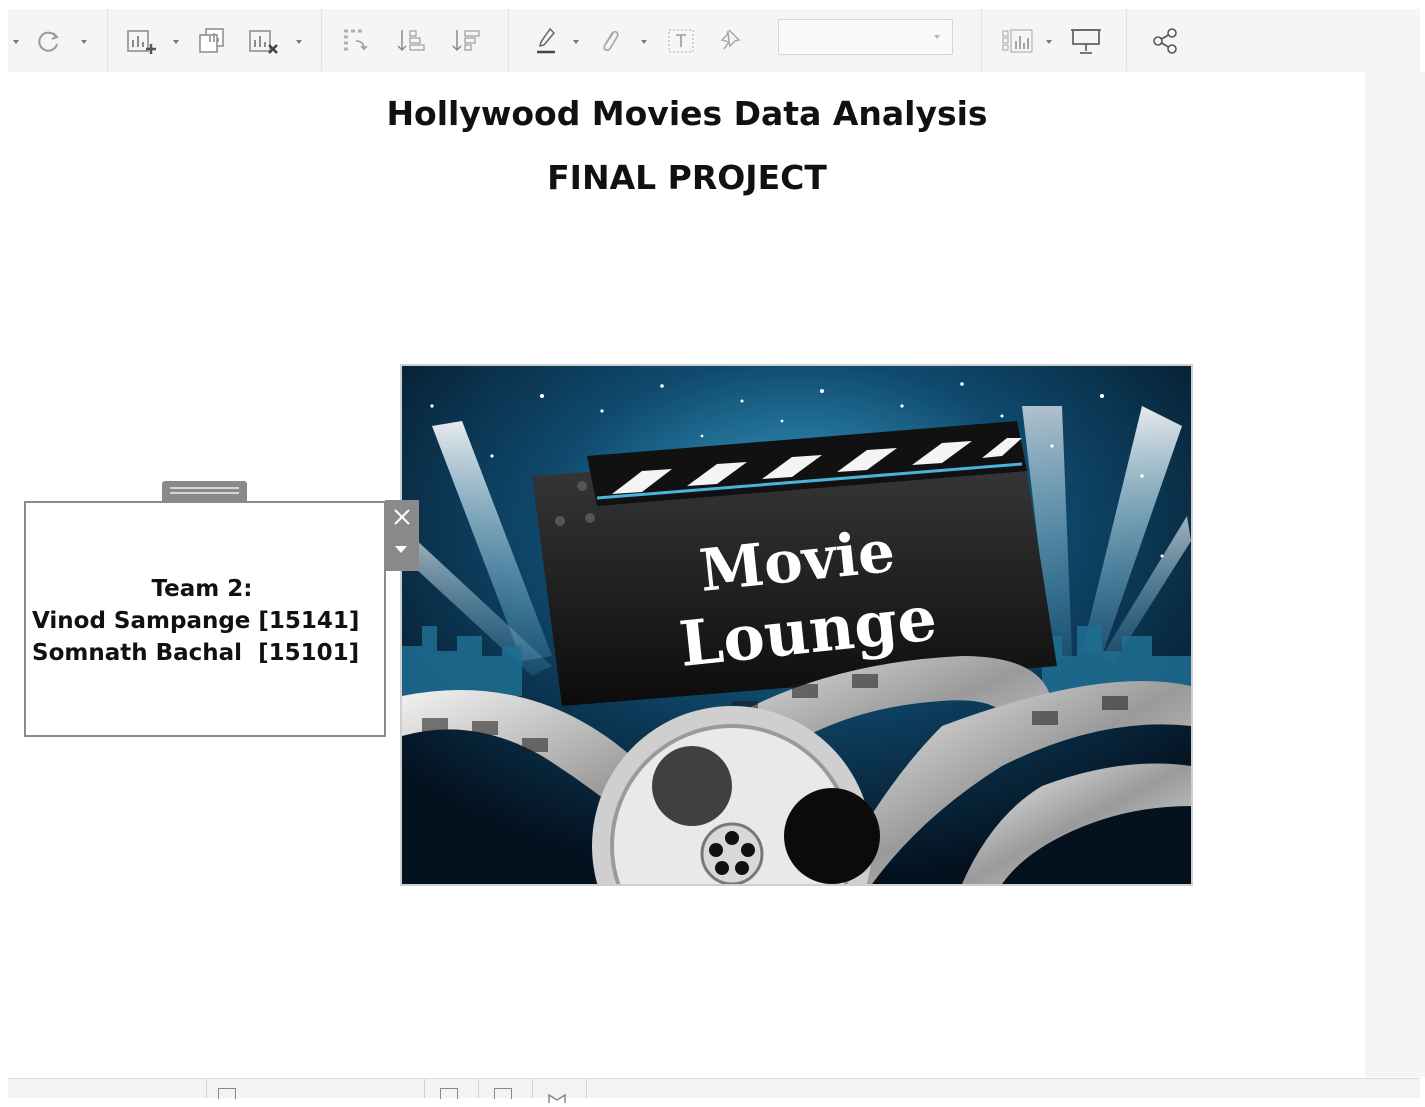 Image resolution: width=1425 pixels, height=1107 pixels. What do you see at coordinates (714, 1090) in the screenshot?
I see `sheet-tabs-bar` at bounding box center [714, 1090].